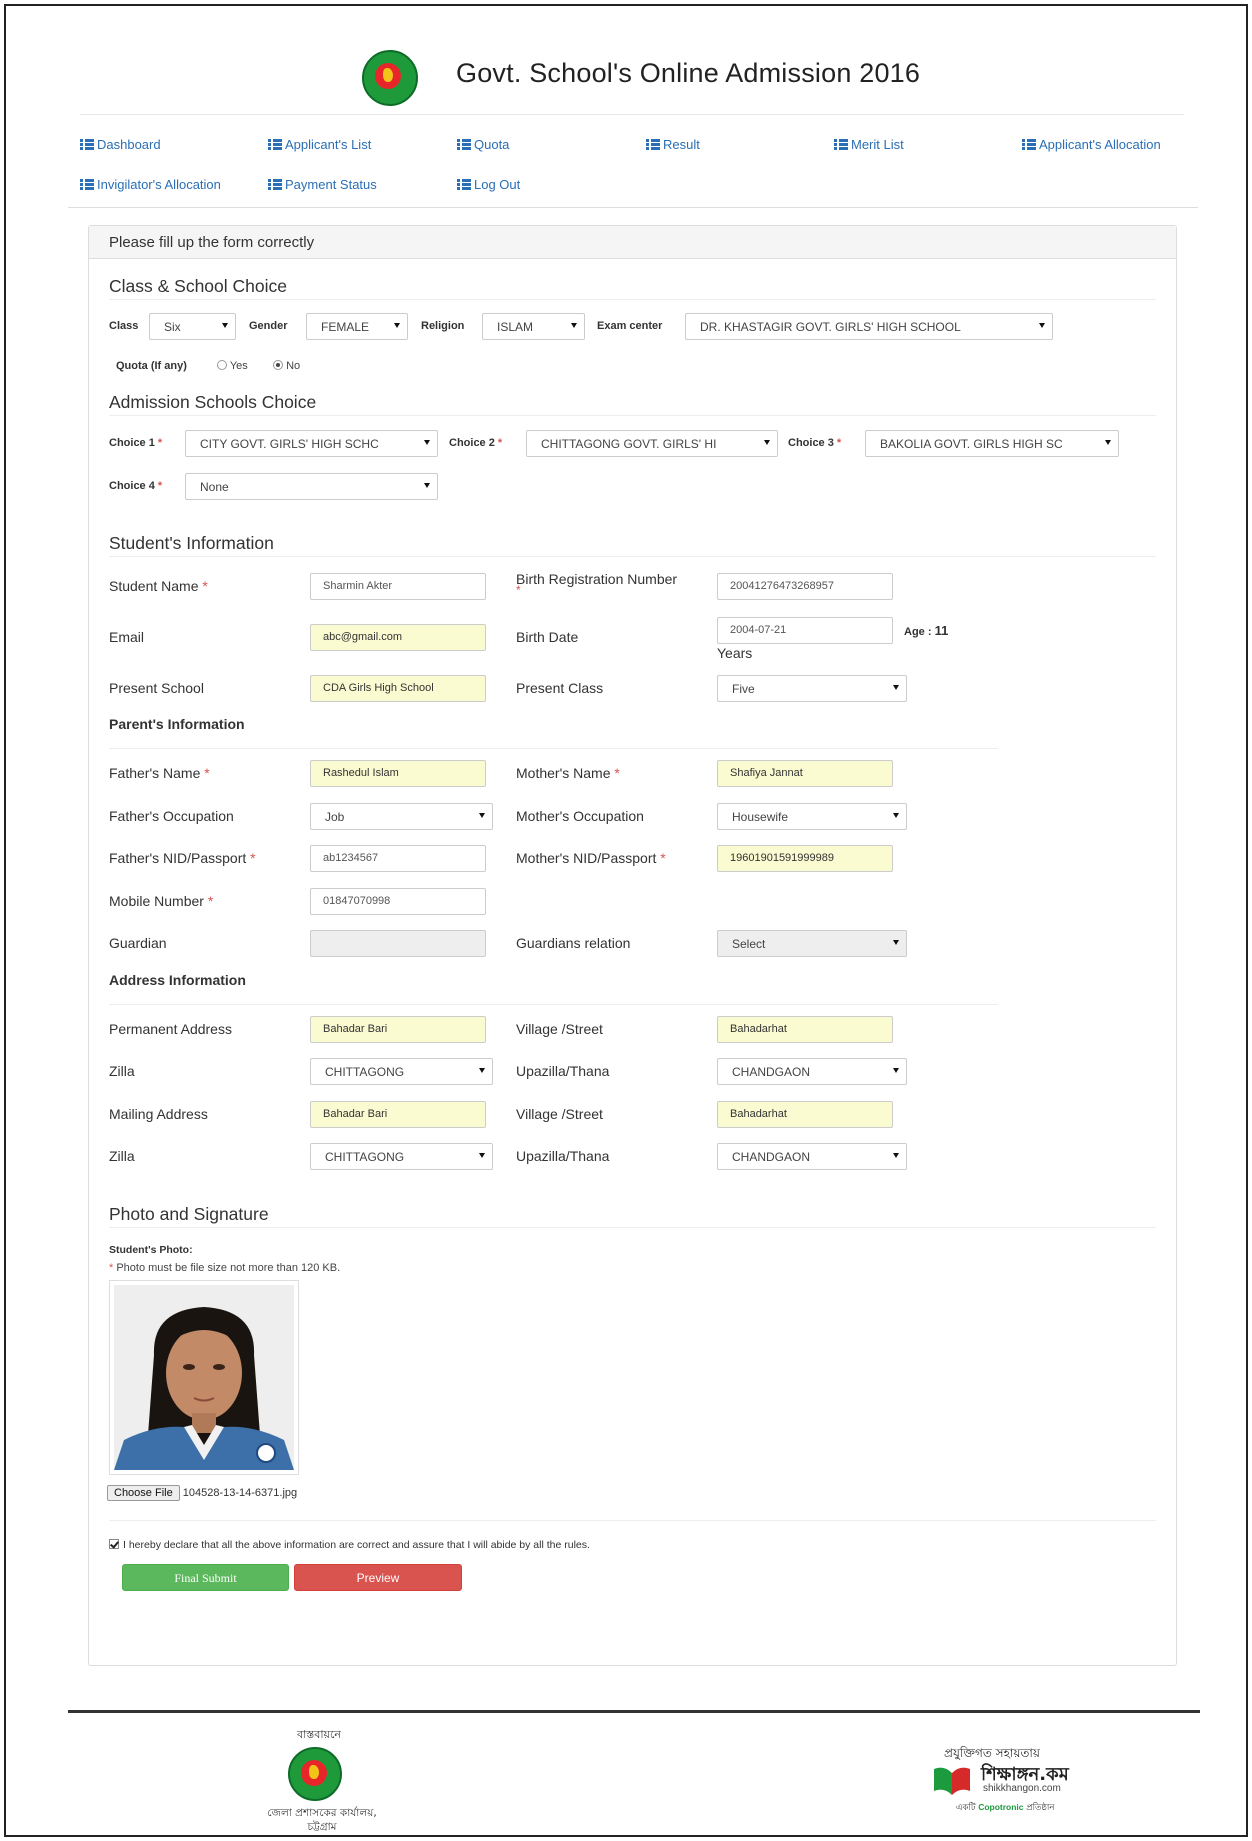 This screenshot has height=1841, width=1252. Describe the element at coordinates (673, 144) in the screenshot. I see `nav-result: Result` at that location.